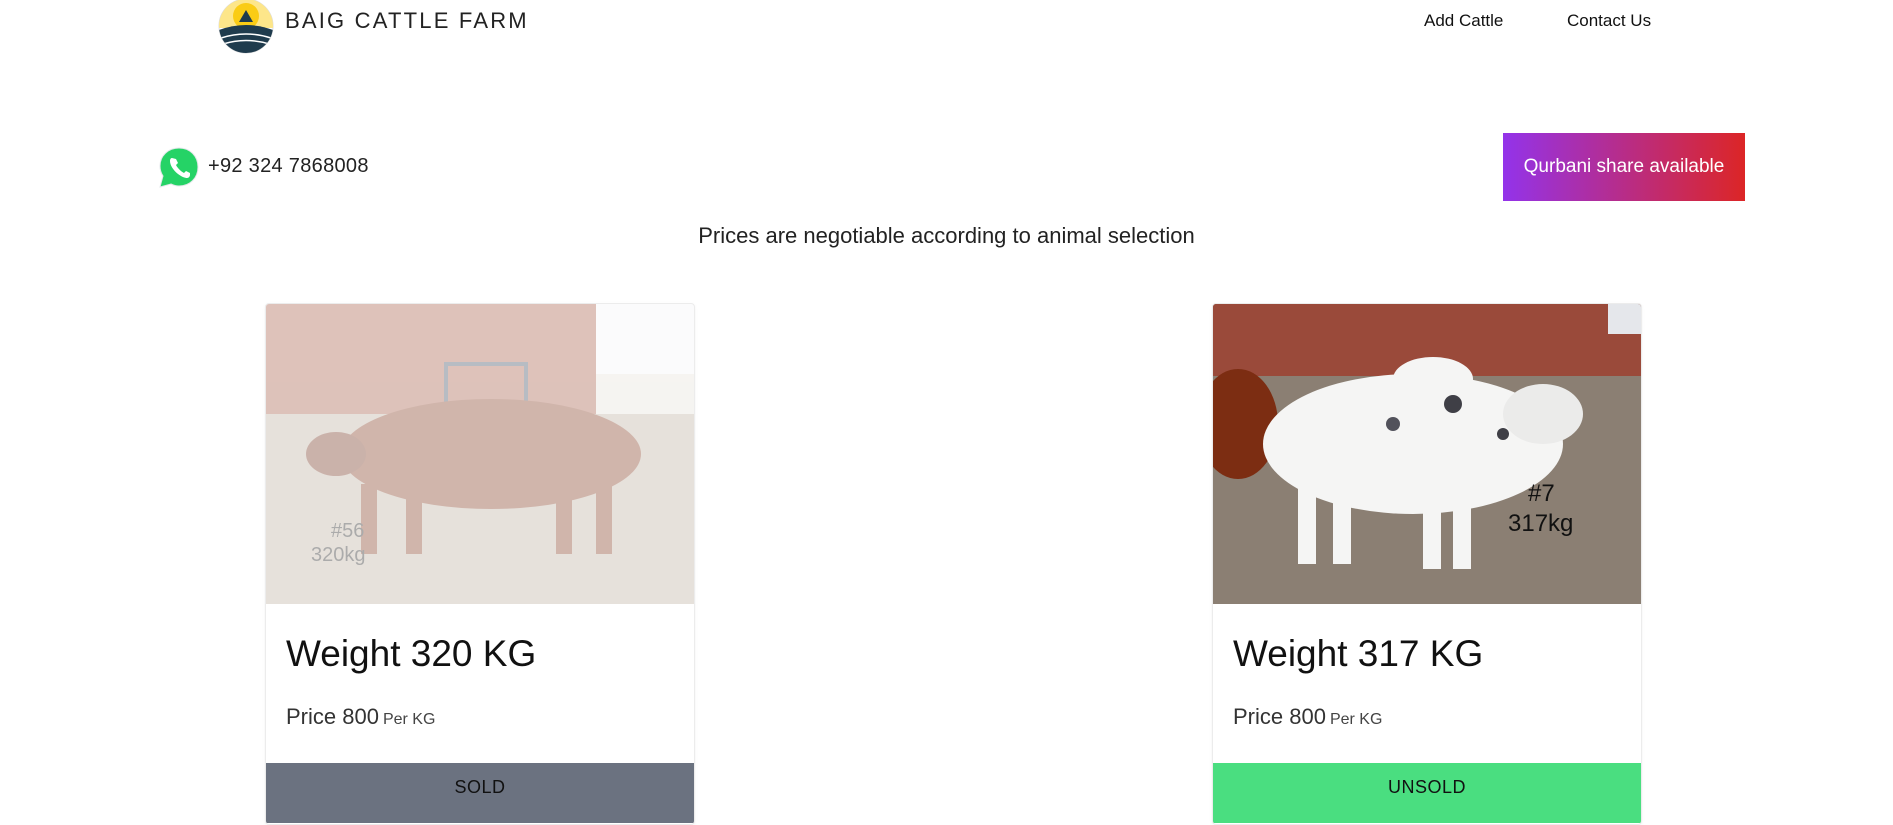  What do you see at coordinates (338, 555) in the screenshot?
I see `photo-tag-weight: 320kg` at bounding box center [338, 555].